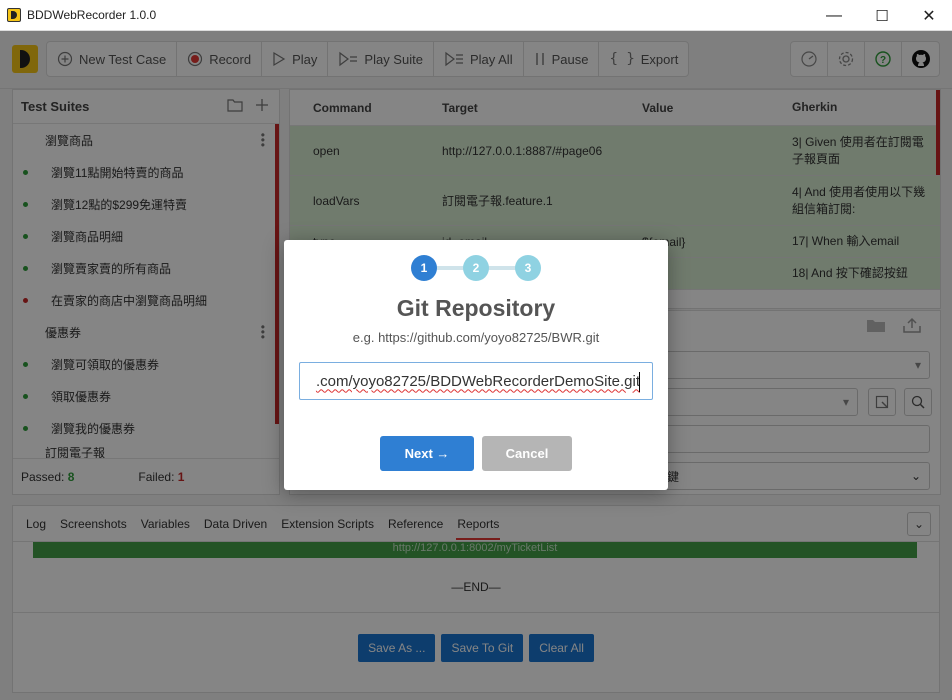 The image size is (952, 700). I want to click on window-title: BDDWebRecorder 1.0.0, so click(92, 15).